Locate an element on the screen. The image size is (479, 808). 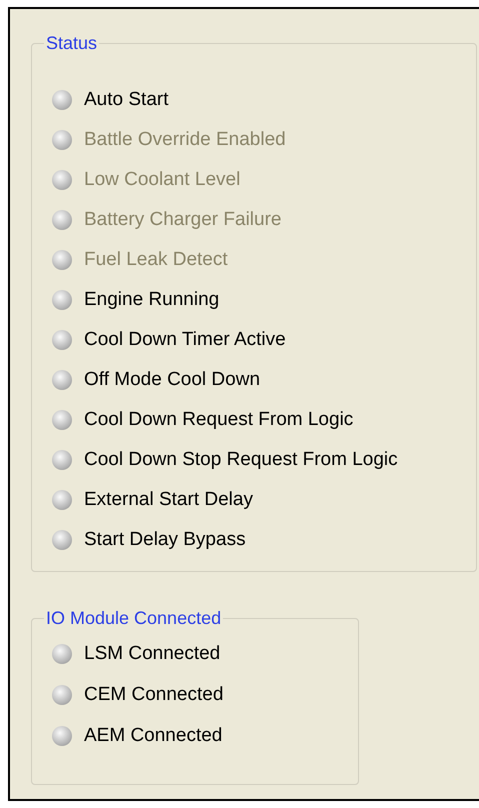
status-label: Cool Down Stop Request From Logic is located at coordinates (241, 460).